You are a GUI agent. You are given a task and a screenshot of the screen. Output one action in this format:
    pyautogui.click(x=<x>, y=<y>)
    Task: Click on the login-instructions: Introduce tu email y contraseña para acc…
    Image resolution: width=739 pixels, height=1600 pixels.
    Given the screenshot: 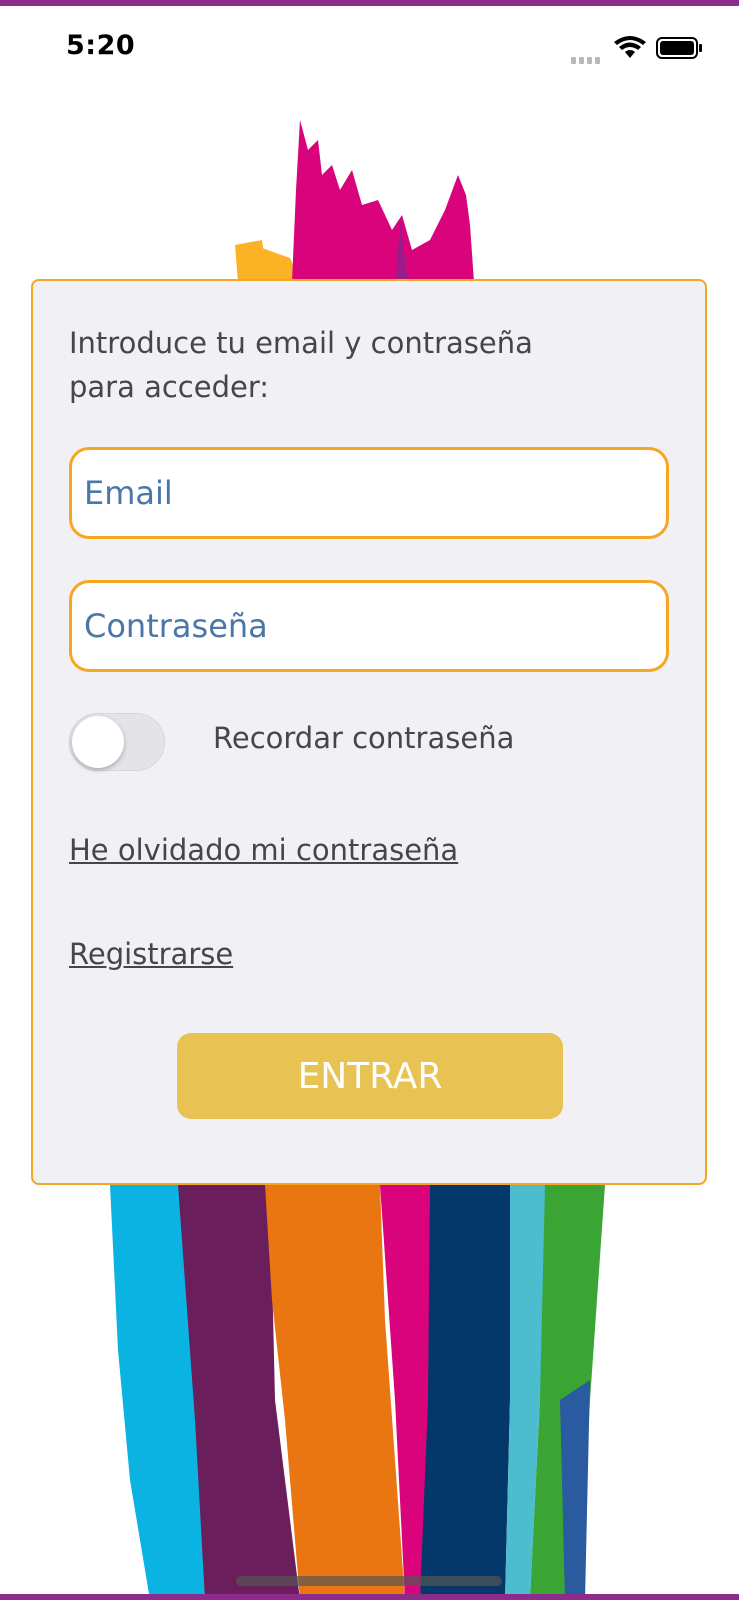 What is the action you would take?
    pyautogui.click(x=301, y=365)
    